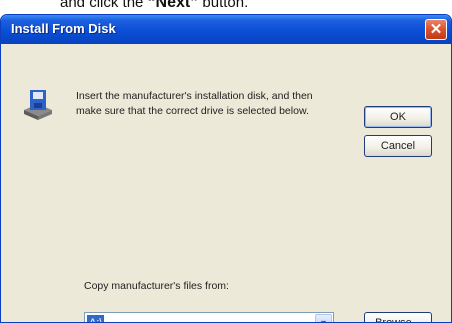 Image resolution: width=452 pixels, height=323 pixels. I want to click on dropdown-arrow-glyph: ▼, so click(323, 320).